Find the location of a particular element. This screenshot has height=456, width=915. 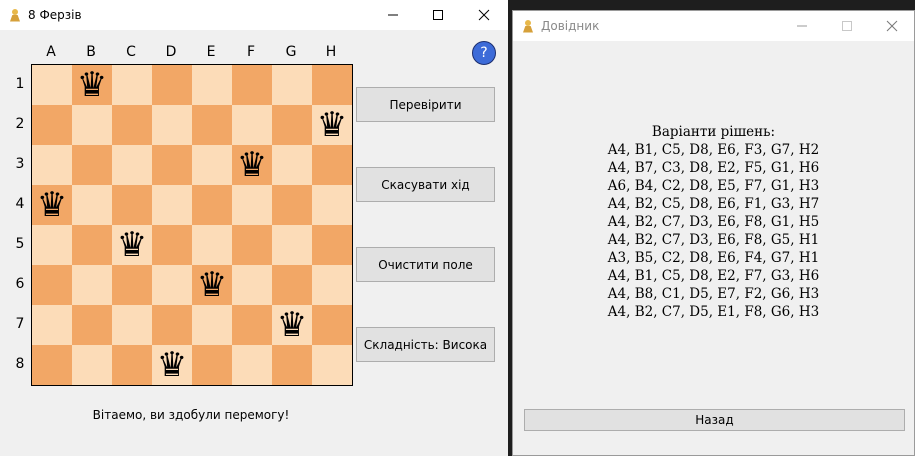

help-close-button is located at coordinates (892, 26).